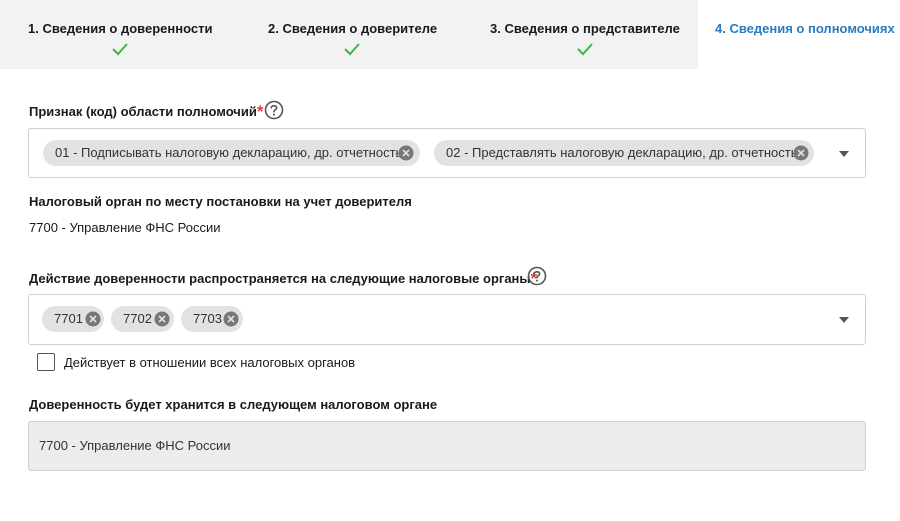 The width and height of the screenshot is (900, 521). What do you see at coordinates (68, 318) in the screenshot?
I see `chip-label: 7701` at bounding box center [68, 318].